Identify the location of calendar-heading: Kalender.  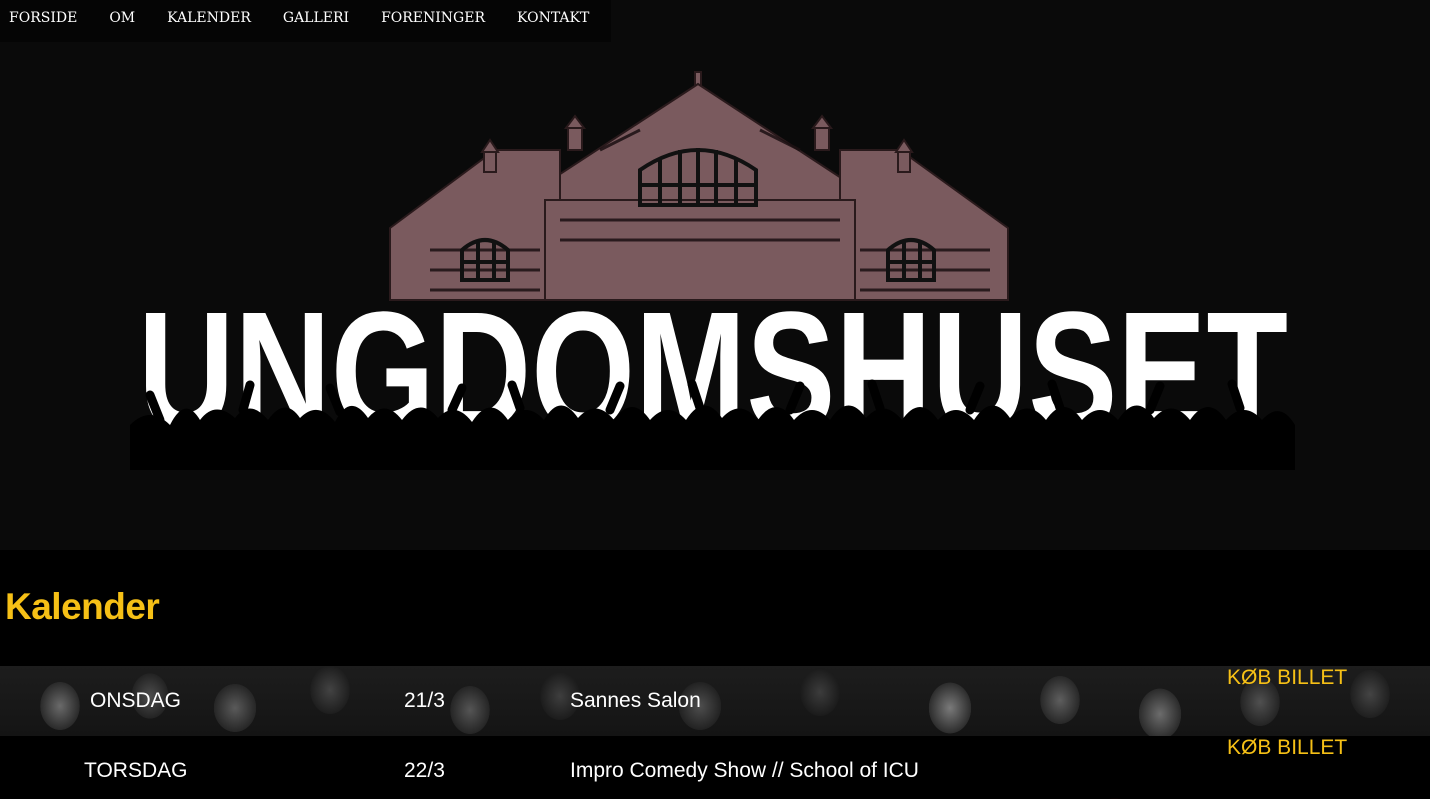
(82, 606).